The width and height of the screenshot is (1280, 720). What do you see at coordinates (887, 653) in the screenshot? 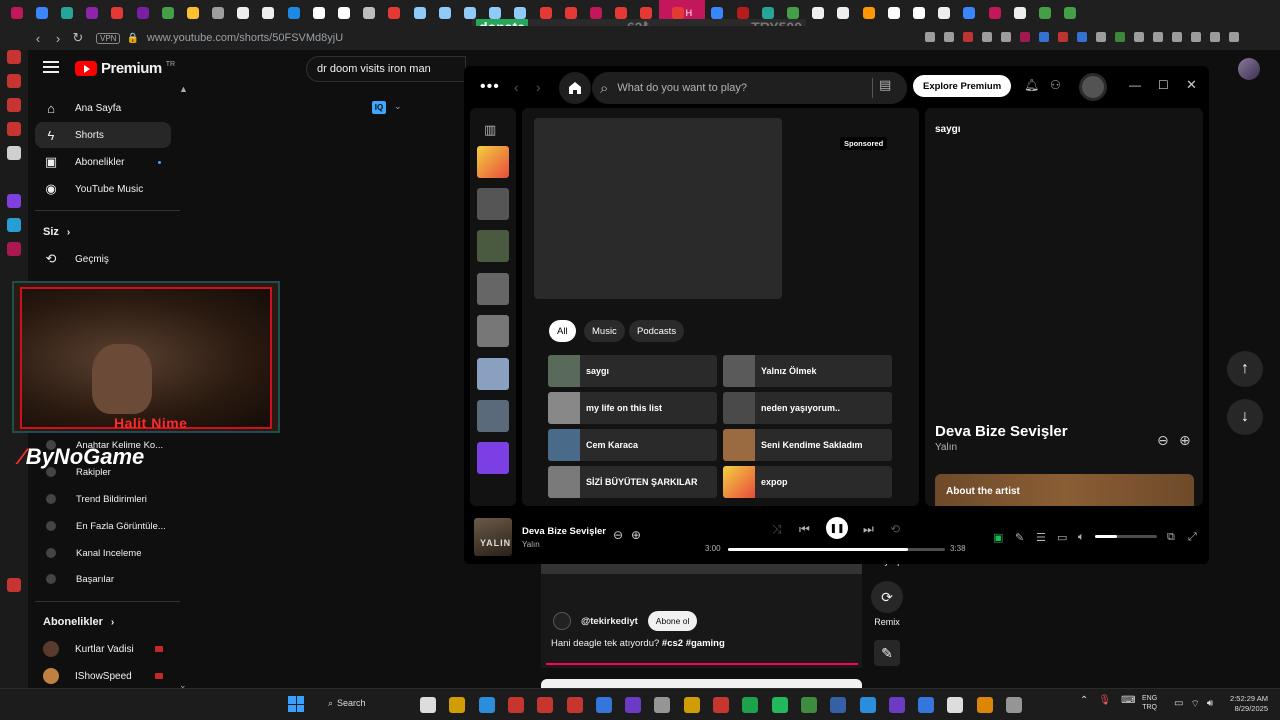
I see `sound-action: ✎` at bounding box center [887, 653].